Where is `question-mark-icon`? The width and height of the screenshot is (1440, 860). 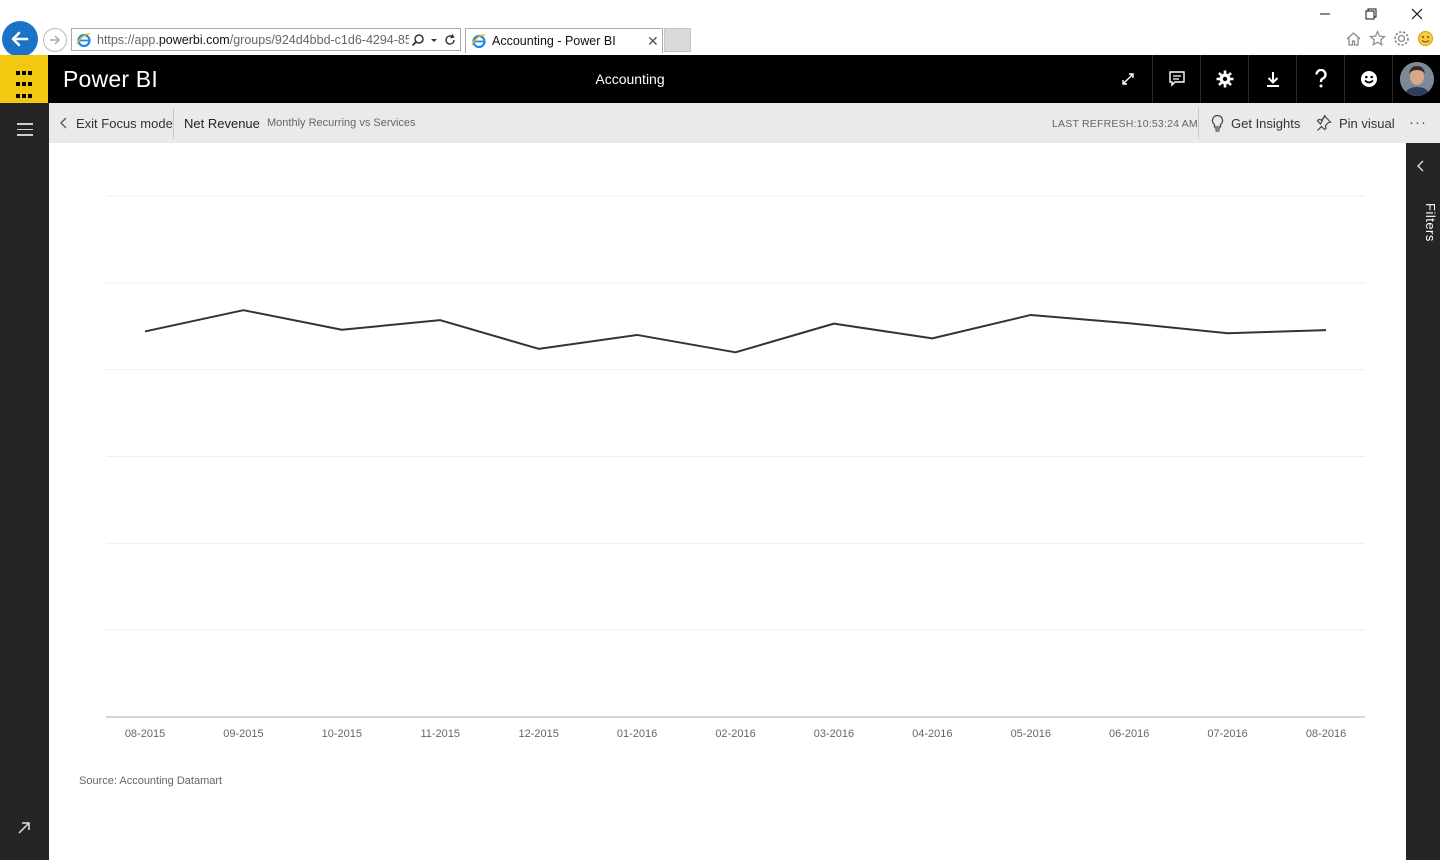 question-mark-icon is located at coordinates (1320, 78).